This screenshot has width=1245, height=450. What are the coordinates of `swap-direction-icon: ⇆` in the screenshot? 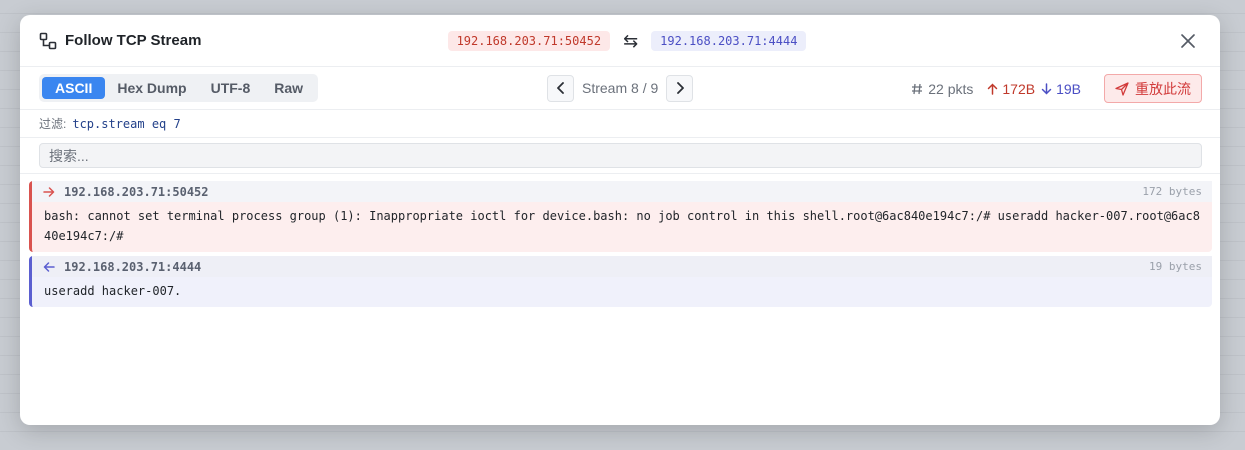 It's located at (630, 41).